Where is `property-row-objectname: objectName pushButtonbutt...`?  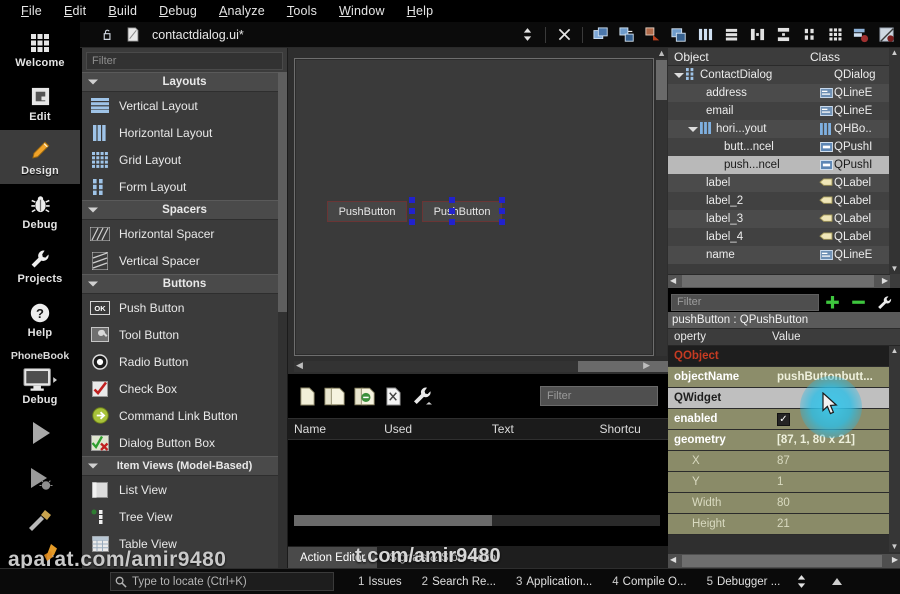
property-row-objectname: objectName pushButtonbutt... is located at coordinates (784, 377).